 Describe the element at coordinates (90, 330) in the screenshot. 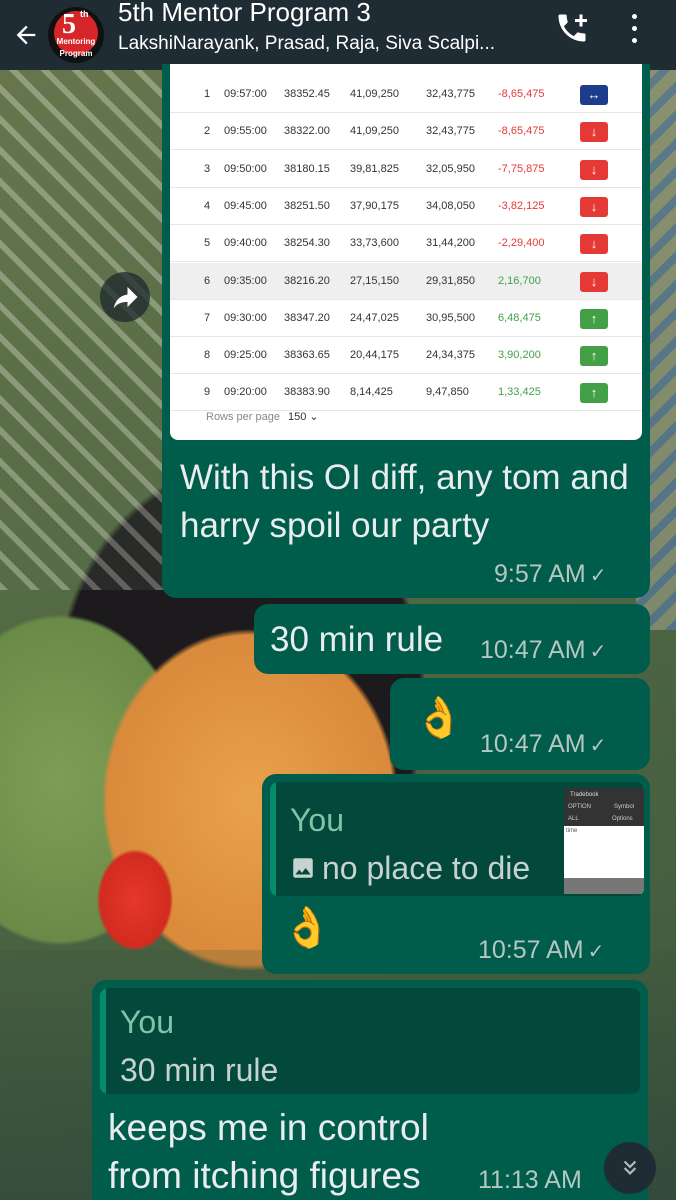

I see `wallpaper-pattern-left` at that location.